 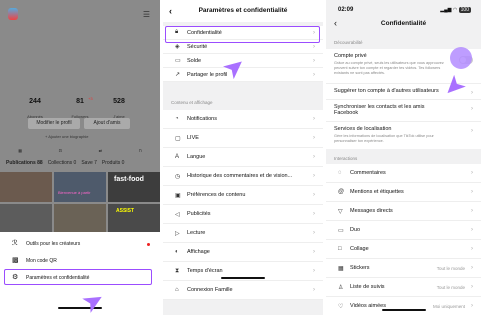 What do you see at coordinates (146, 14) in the screenshot?
I see `menu-icon: ☰` at bounding box center [146, 14].